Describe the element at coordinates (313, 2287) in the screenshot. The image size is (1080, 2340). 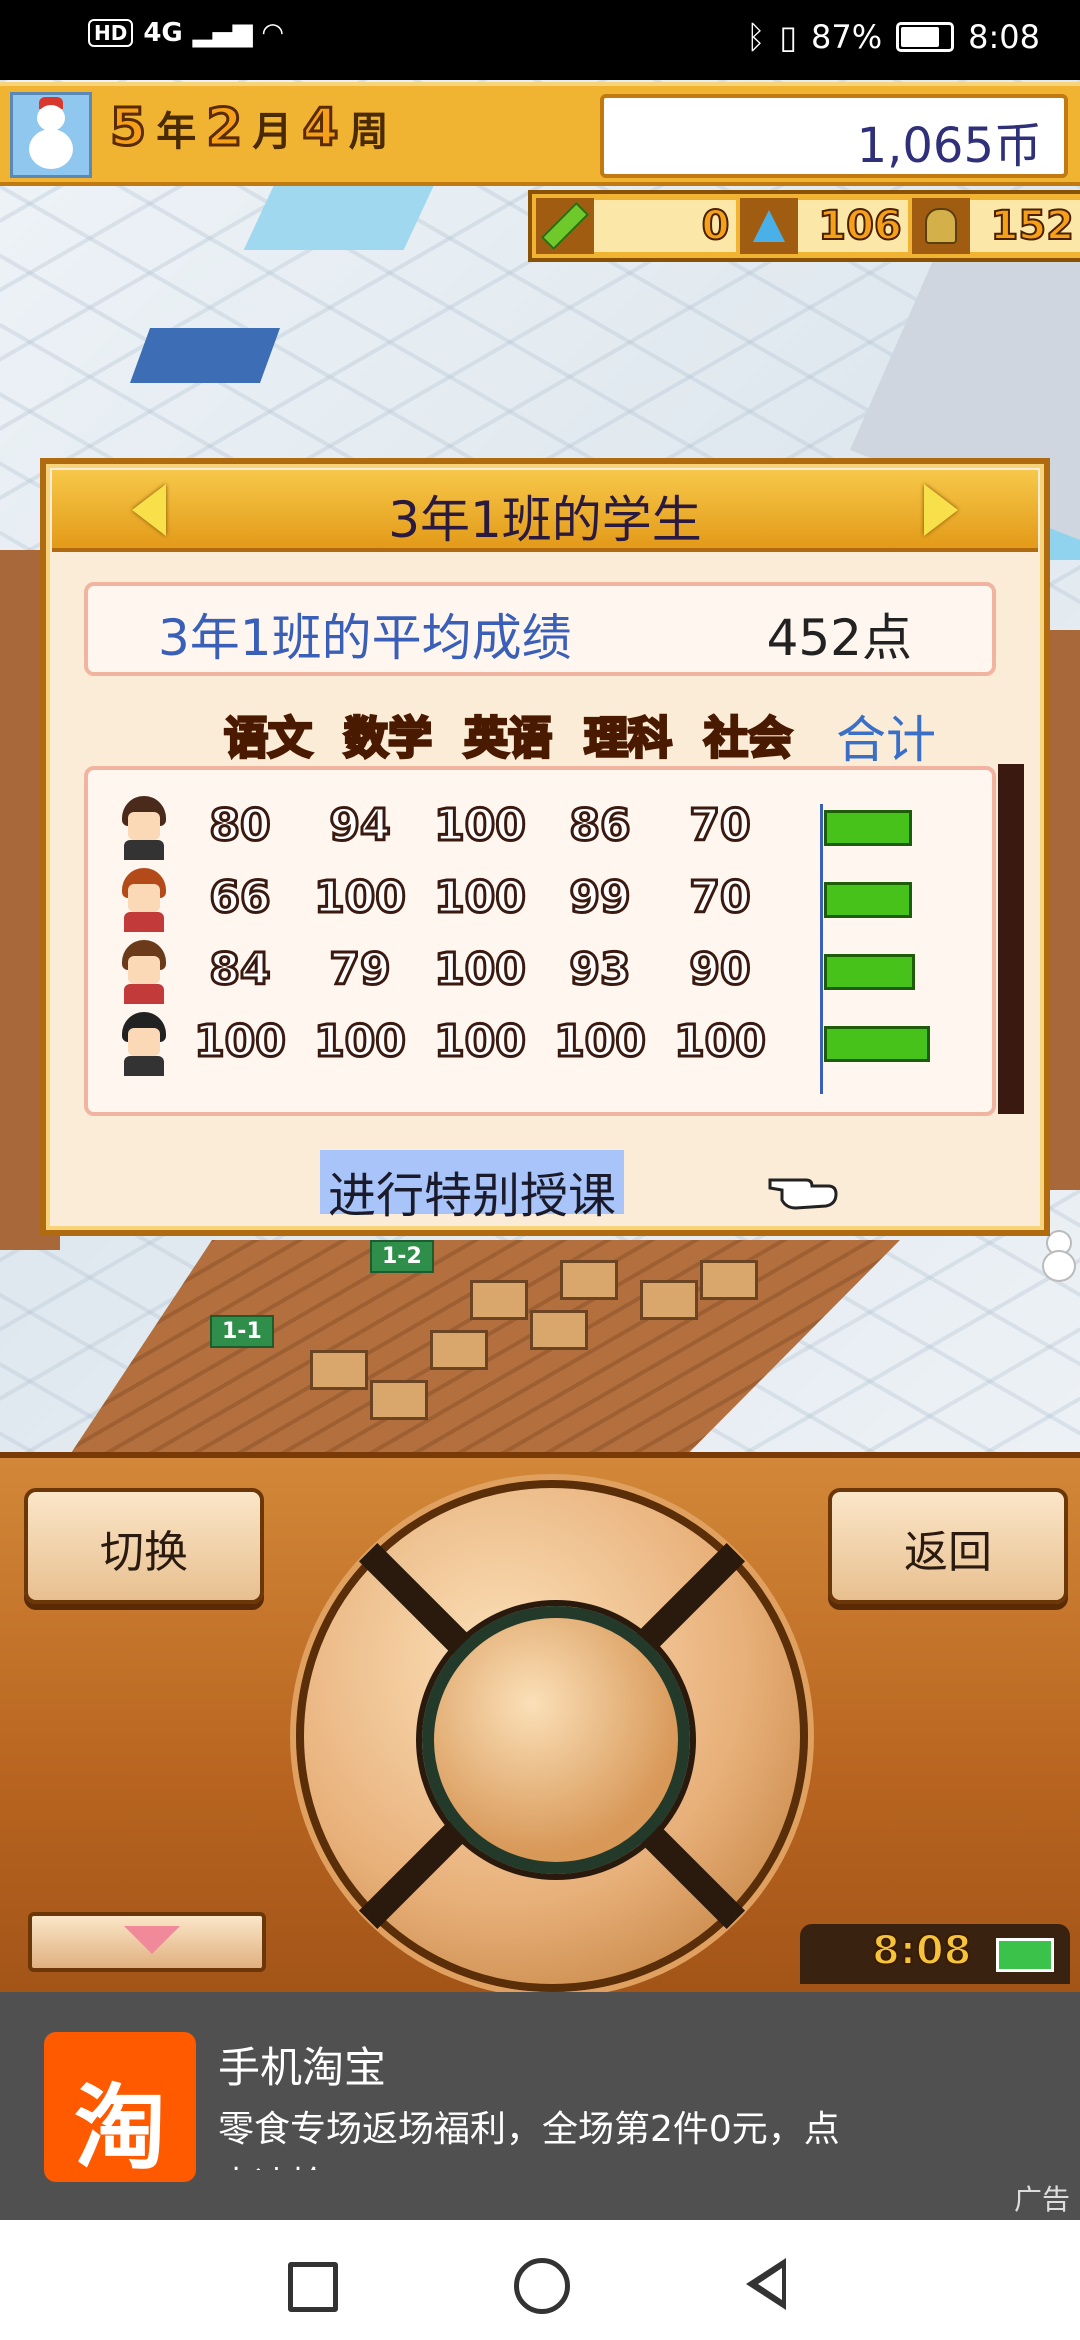
I see `recent-apps-icon` at that location.